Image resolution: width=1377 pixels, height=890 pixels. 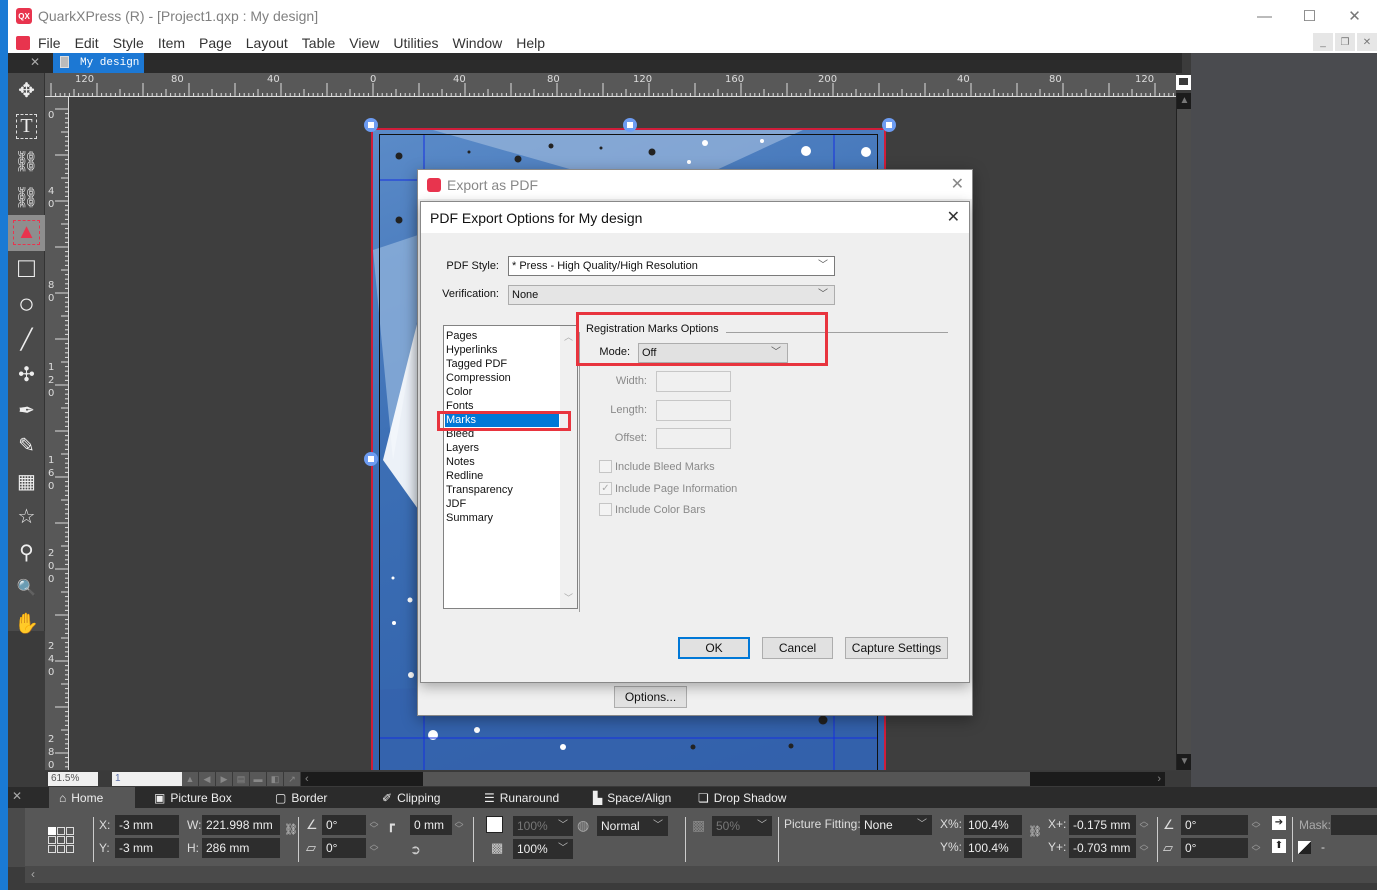 I want to click on verification-select: None ﹀, so click(x=671, y=295).